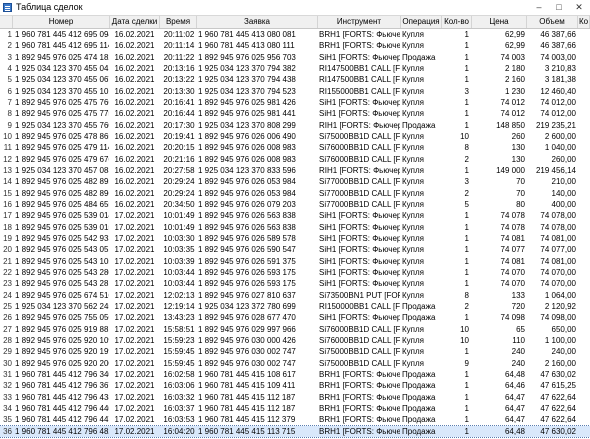 The image size is (590, 439). Describe the element at coordinates (421, 22) in the screenshot. I see `header-operation: Операция` at that location.